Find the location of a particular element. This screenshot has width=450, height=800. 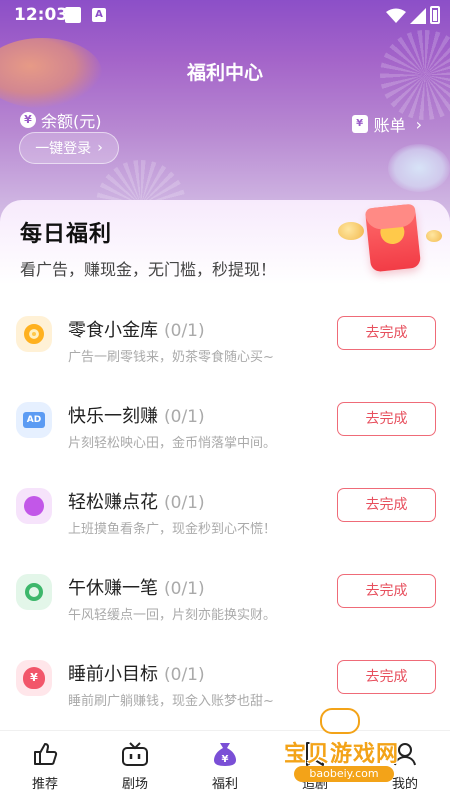

ad-icon: AD is located at coordinates (34, 420).